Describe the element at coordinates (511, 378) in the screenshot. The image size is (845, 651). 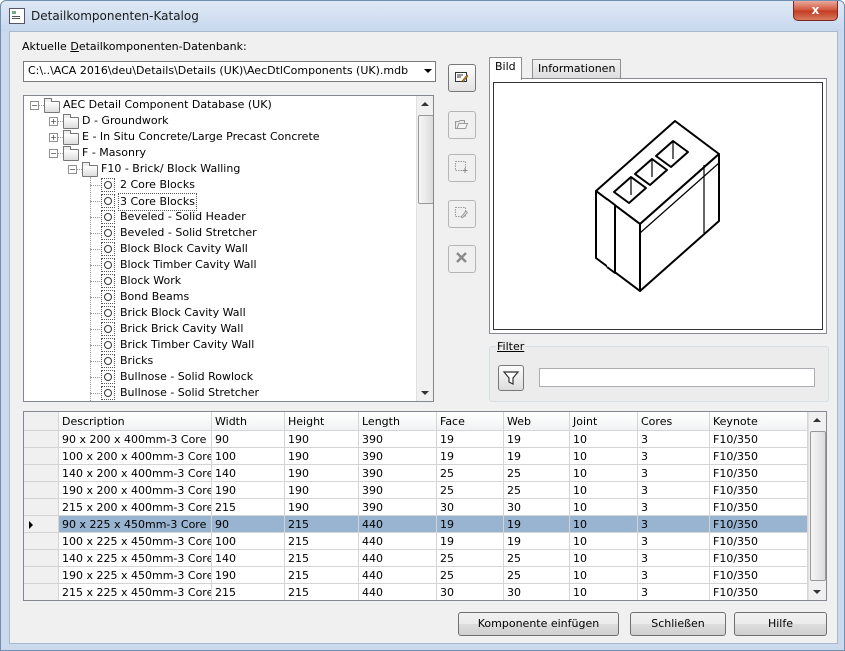
I see `filter-button` at that location.